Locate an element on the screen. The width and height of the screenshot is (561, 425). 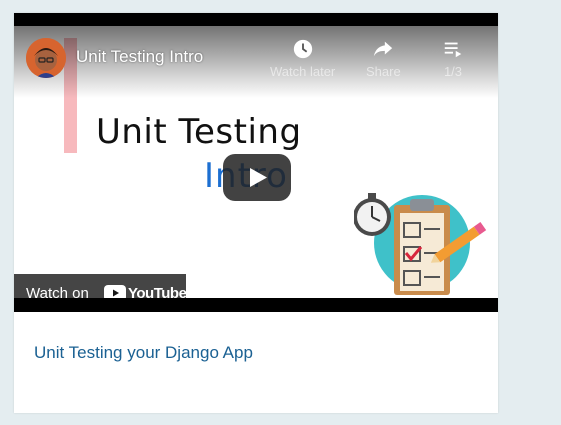
clock-icon is located at coordinates (302, 49).